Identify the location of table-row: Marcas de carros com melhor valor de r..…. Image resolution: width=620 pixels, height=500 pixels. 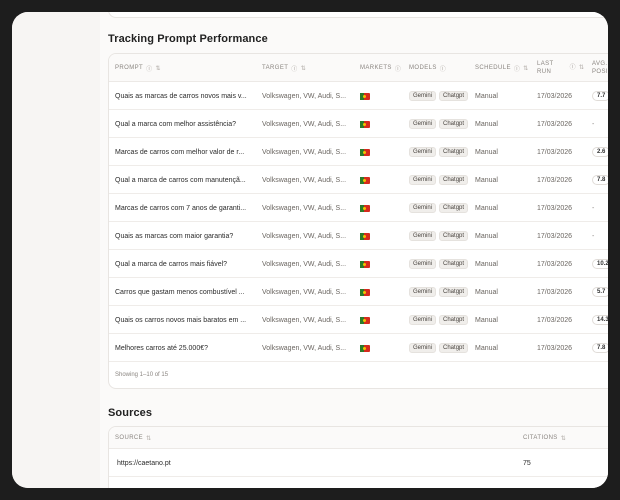
(358, 152).